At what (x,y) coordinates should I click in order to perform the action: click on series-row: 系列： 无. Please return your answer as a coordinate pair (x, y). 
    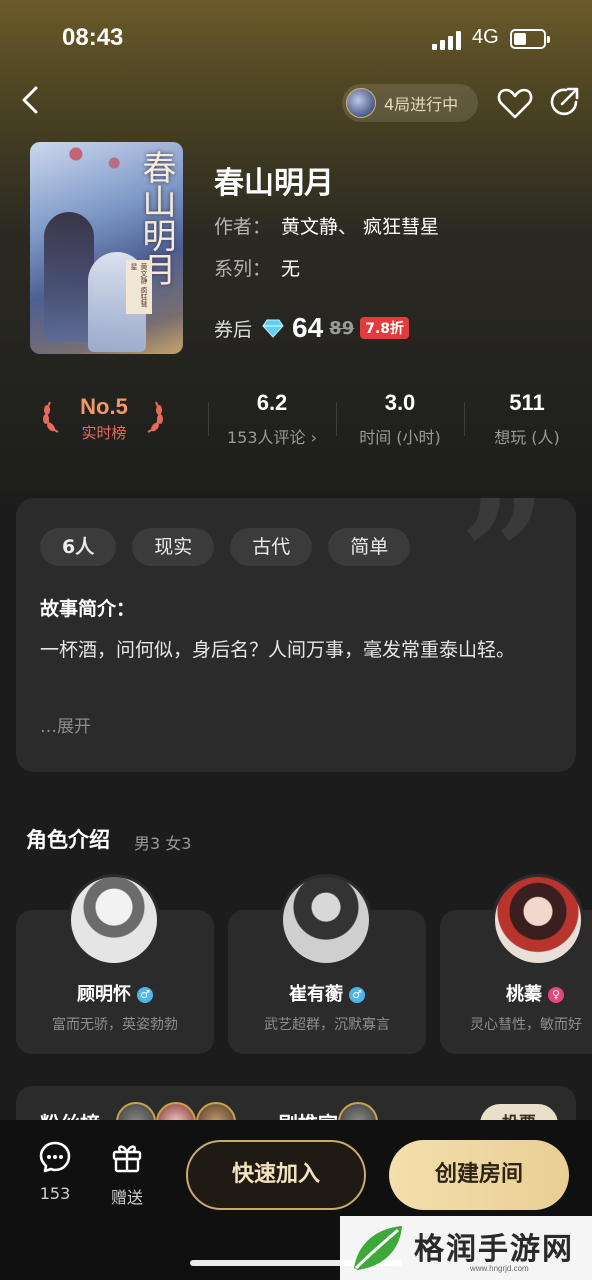
    Looking at the image, I should click on (257, 267).